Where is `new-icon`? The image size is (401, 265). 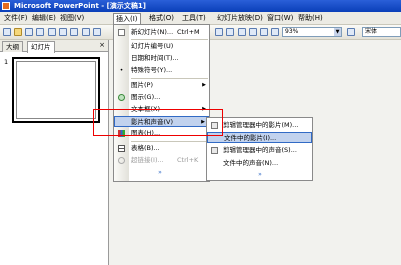 new-icon is located at coordinates (7, 32).